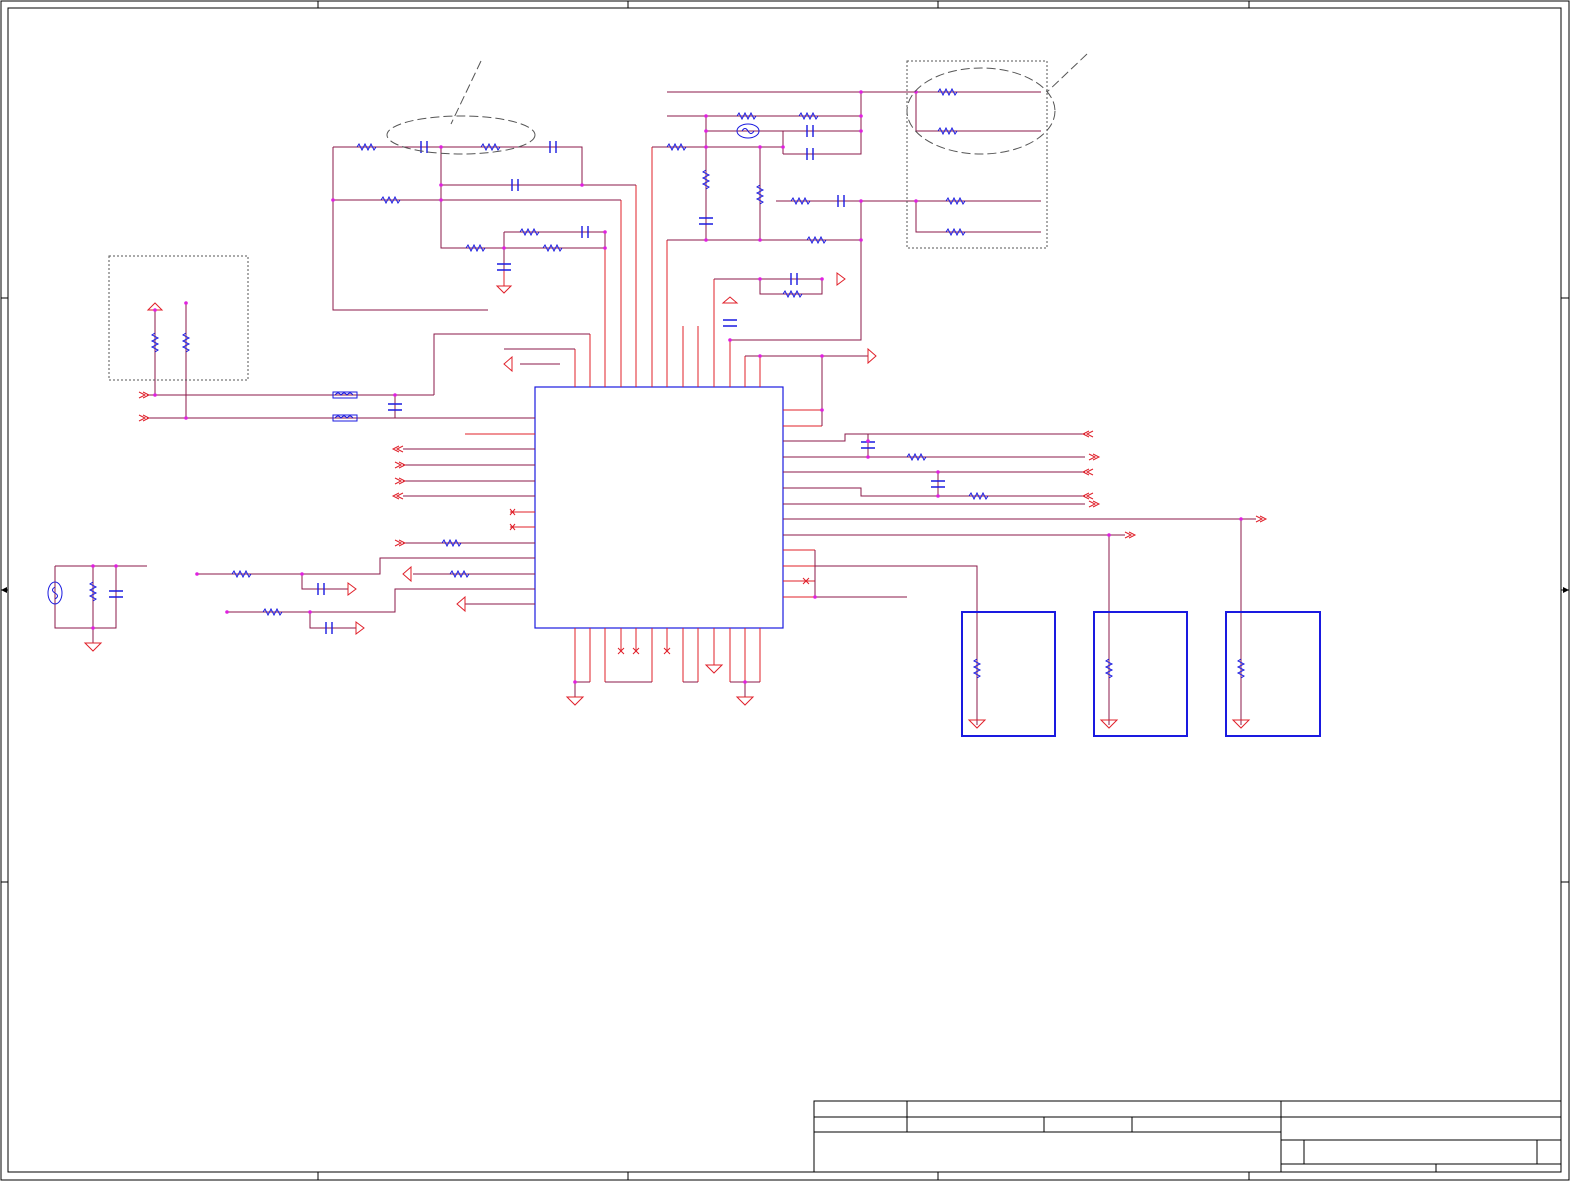 This screenshot has width=1571, height=1182. Describe the element at coordinates (667, 655) in the screenshot. I see `ic-bottom-pins` at that location.